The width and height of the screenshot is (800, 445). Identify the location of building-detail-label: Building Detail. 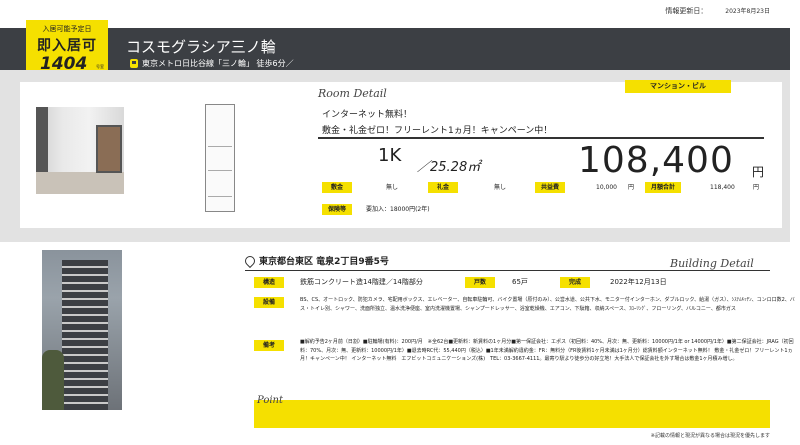
(712, 263).